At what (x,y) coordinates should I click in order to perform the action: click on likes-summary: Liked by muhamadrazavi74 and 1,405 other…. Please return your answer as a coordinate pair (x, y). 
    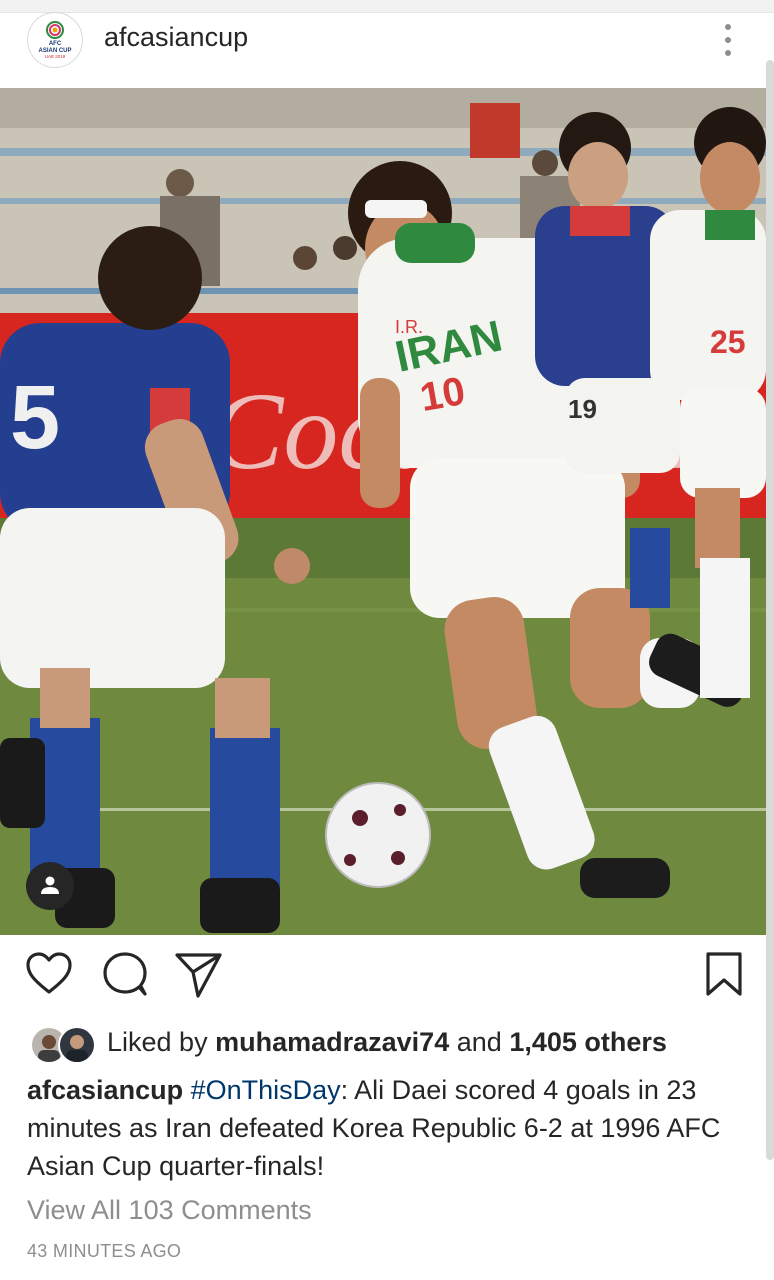
    Looking at the image, I should click on (387, 1042).